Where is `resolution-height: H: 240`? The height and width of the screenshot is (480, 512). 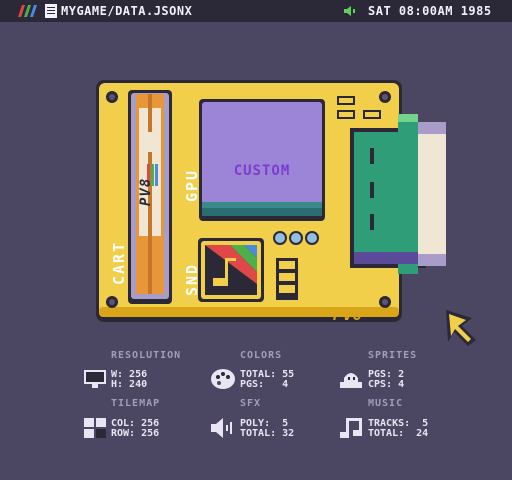 resolution-height: H: 240 is located at coordinates (129, 384).